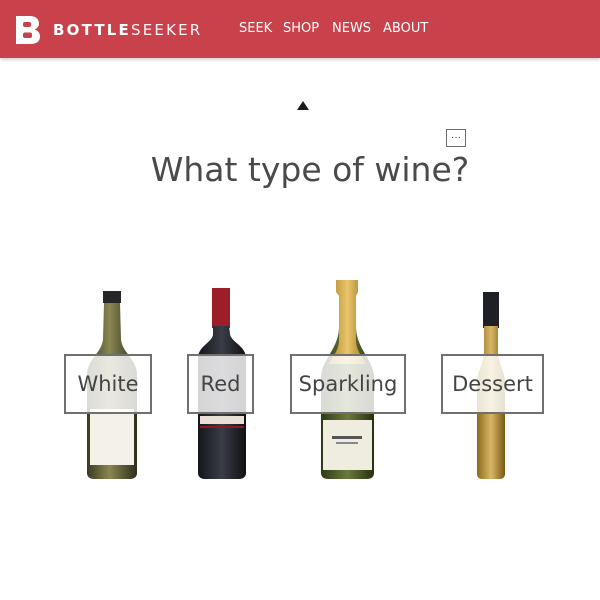 The height and width of the screenshot is (600, 600). What do you see at coordinates (108, 384) in the screenshot?
I see `option-white-button: White` at bounding box center [108, 384].